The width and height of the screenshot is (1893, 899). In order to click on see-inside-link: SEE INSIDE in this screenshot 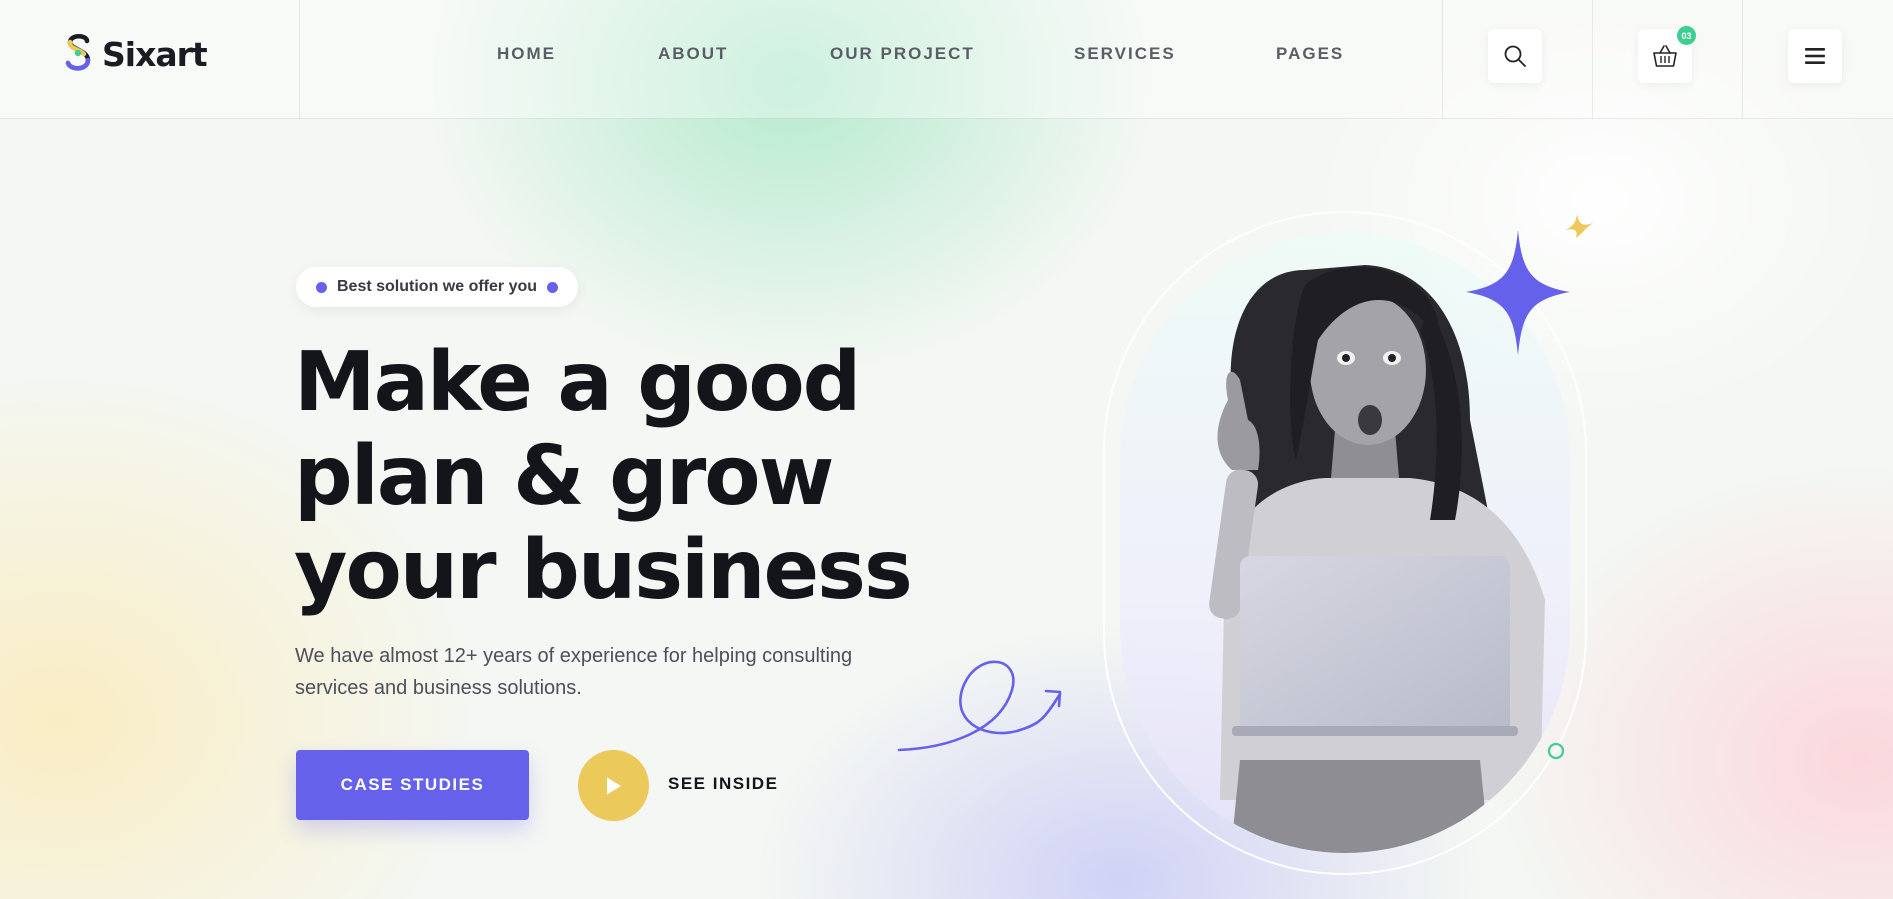, I will do `click(723, 784)`.